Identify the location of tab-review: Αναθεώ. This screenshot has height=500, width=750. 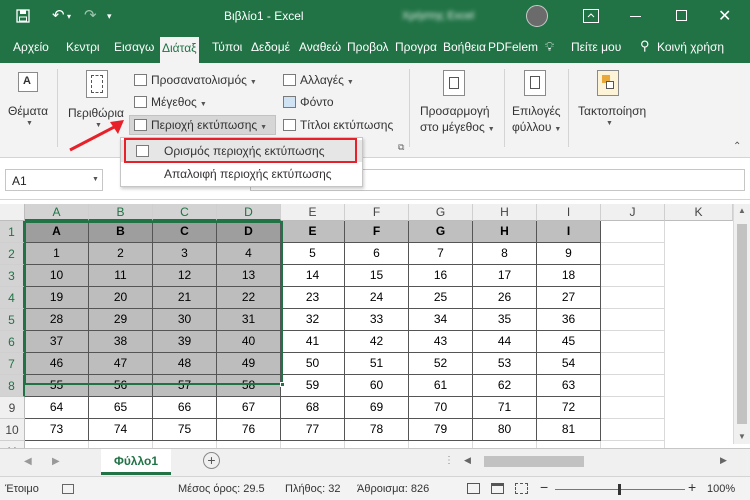
(320, 47).